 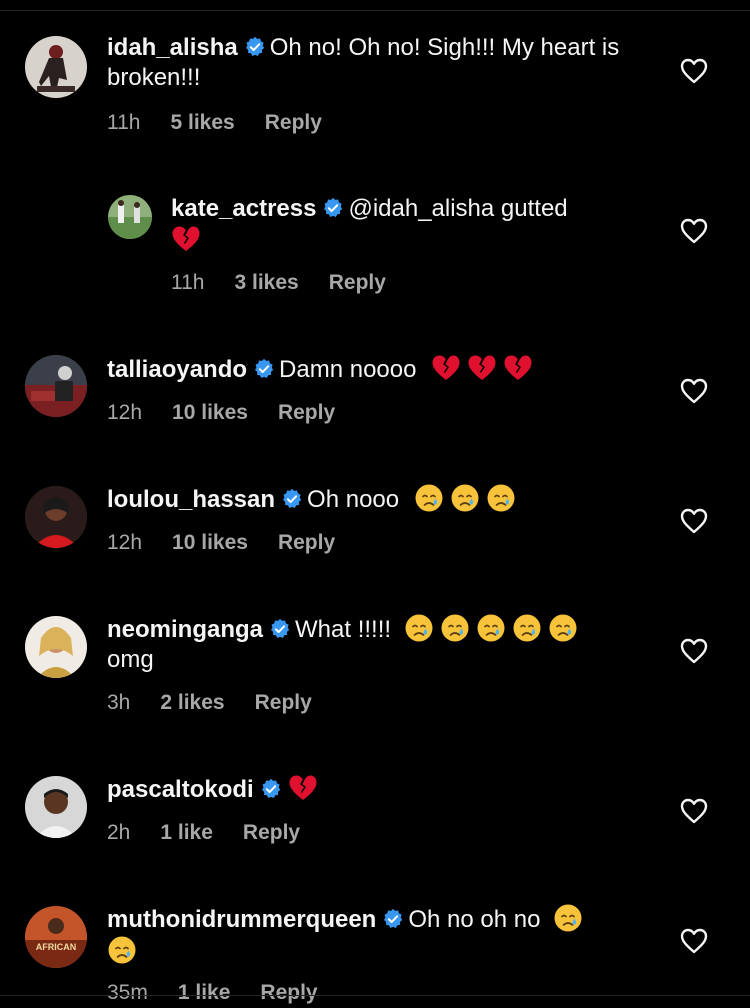 What do you see at coordinates (218, 833) in the screenshot?
I see `comment-meta: 2h 1 like Reply` at bounding box center [218, 833].